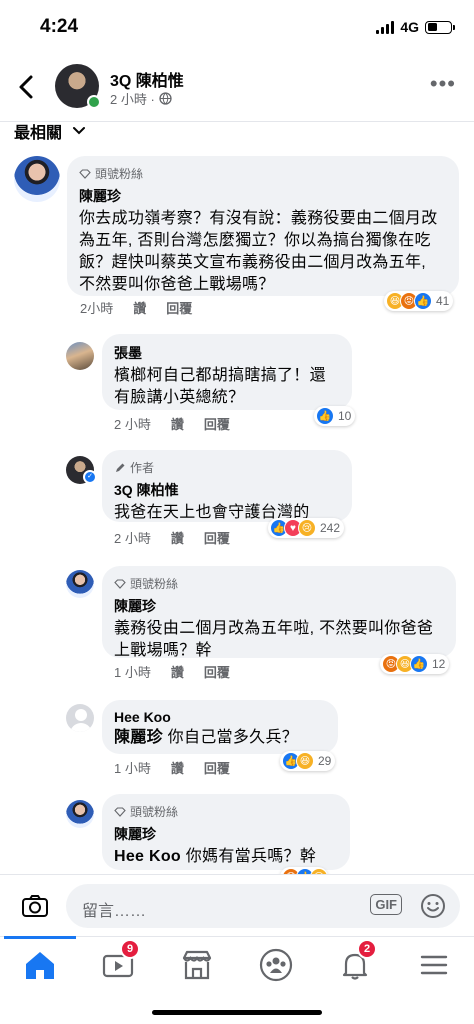 Image resolution: width=474 pixels, height=1024 pixels. I want to click on signal-icon, so click(385, 27).